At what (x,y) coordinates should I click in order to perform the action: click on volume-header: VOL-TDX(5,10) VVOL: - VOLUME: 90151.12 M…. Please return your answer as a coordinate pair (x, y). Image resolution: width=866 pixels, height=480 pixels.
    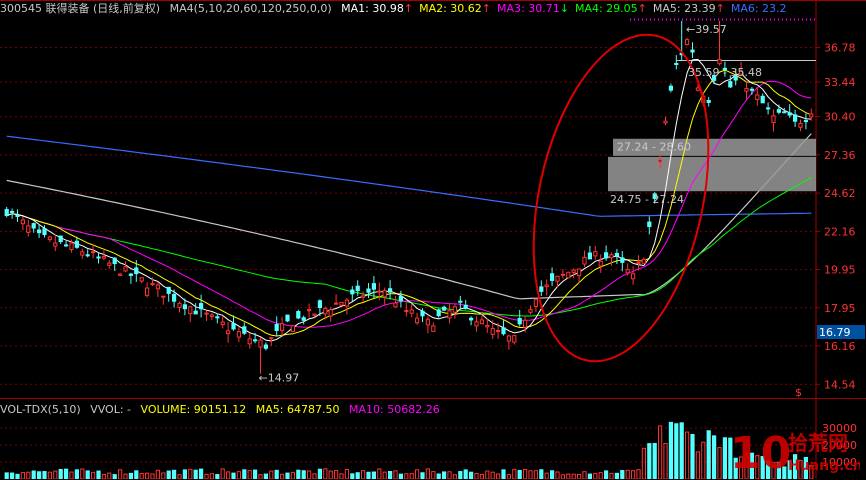
    Looking at the image, I should click on (223, 410).